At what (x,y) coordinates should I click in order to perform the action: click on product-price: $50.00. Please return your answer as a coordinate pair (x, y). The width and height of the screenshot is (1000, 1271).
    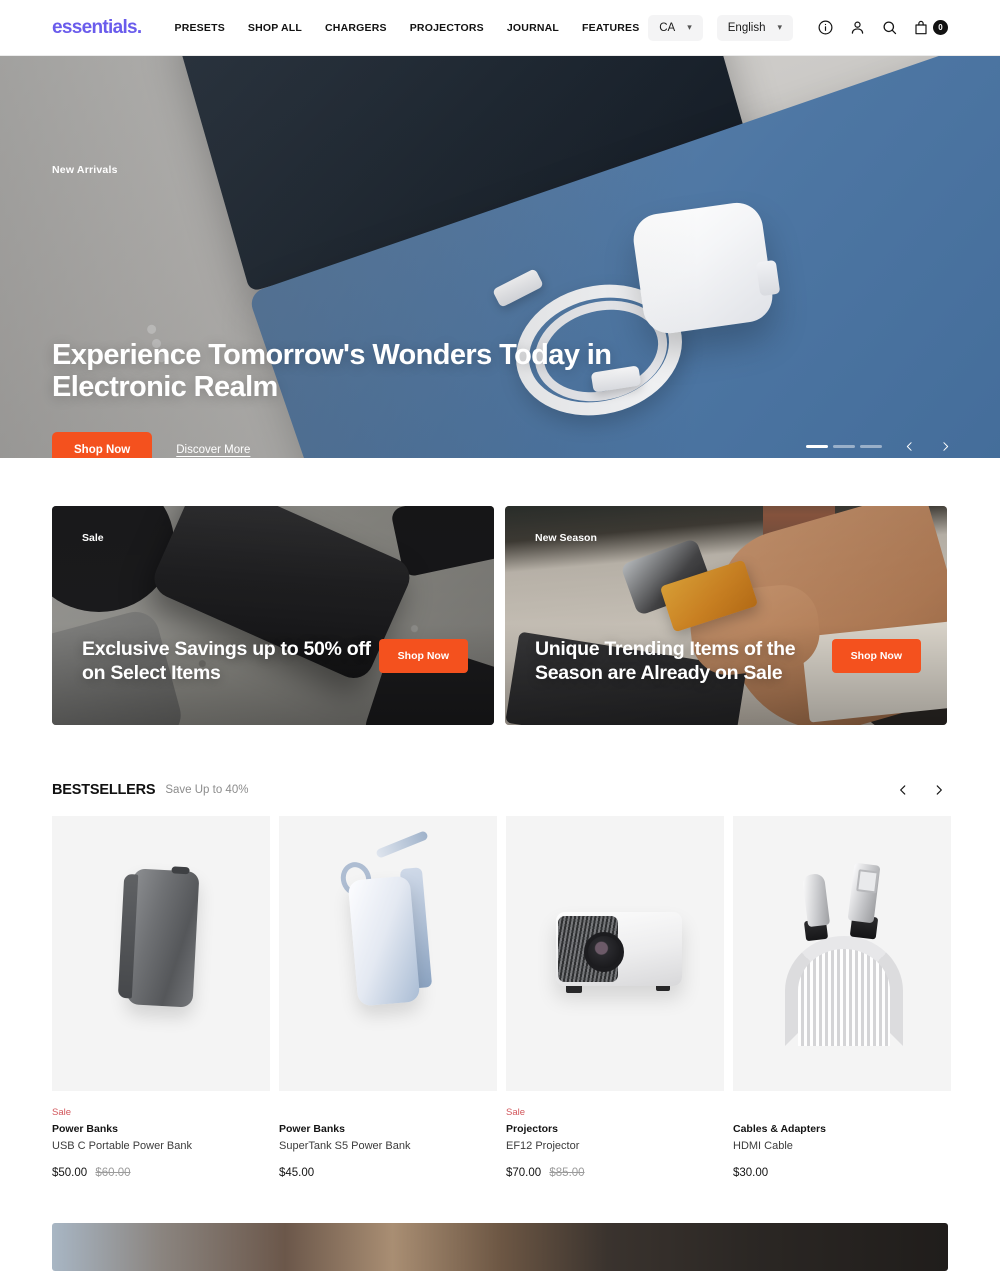
    Looking at the image, I should click on (70, 1173).